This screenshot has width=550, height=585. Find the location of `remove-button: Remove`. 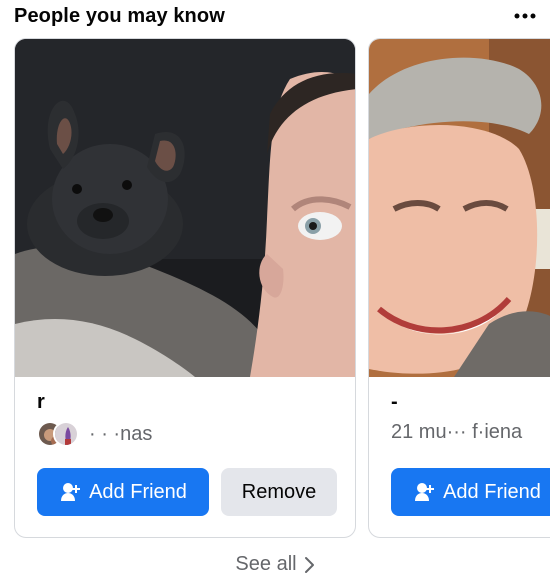

remove-button: Remove is located at coordinates (279, 492).